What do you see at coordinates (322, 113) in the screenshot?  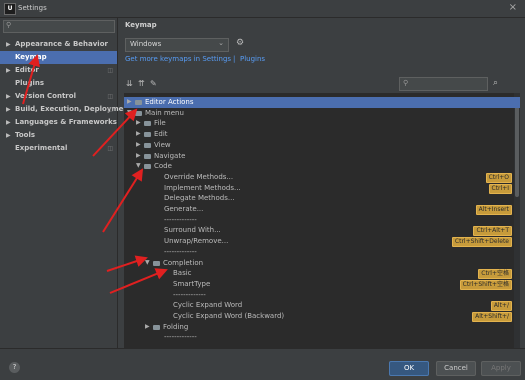 I see `tree-group: ▼ Main menu` at bounding box center [322, 113].